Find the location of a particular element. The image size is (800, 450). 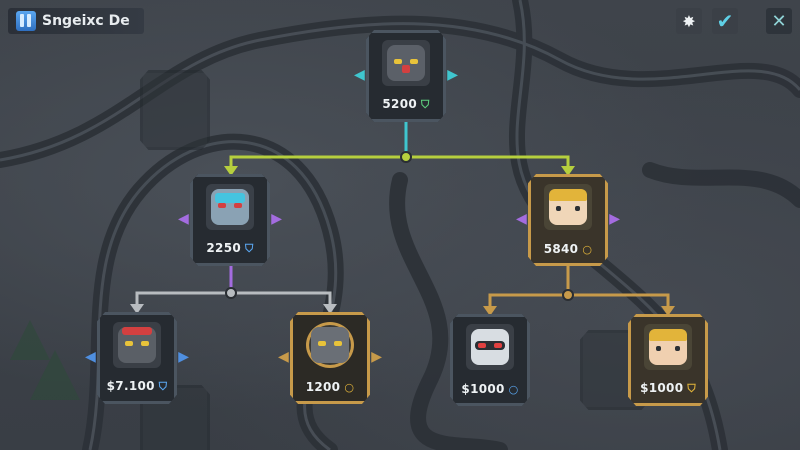

skill-node-right-left: $1000 ○ is located at coordinates (490, 360).